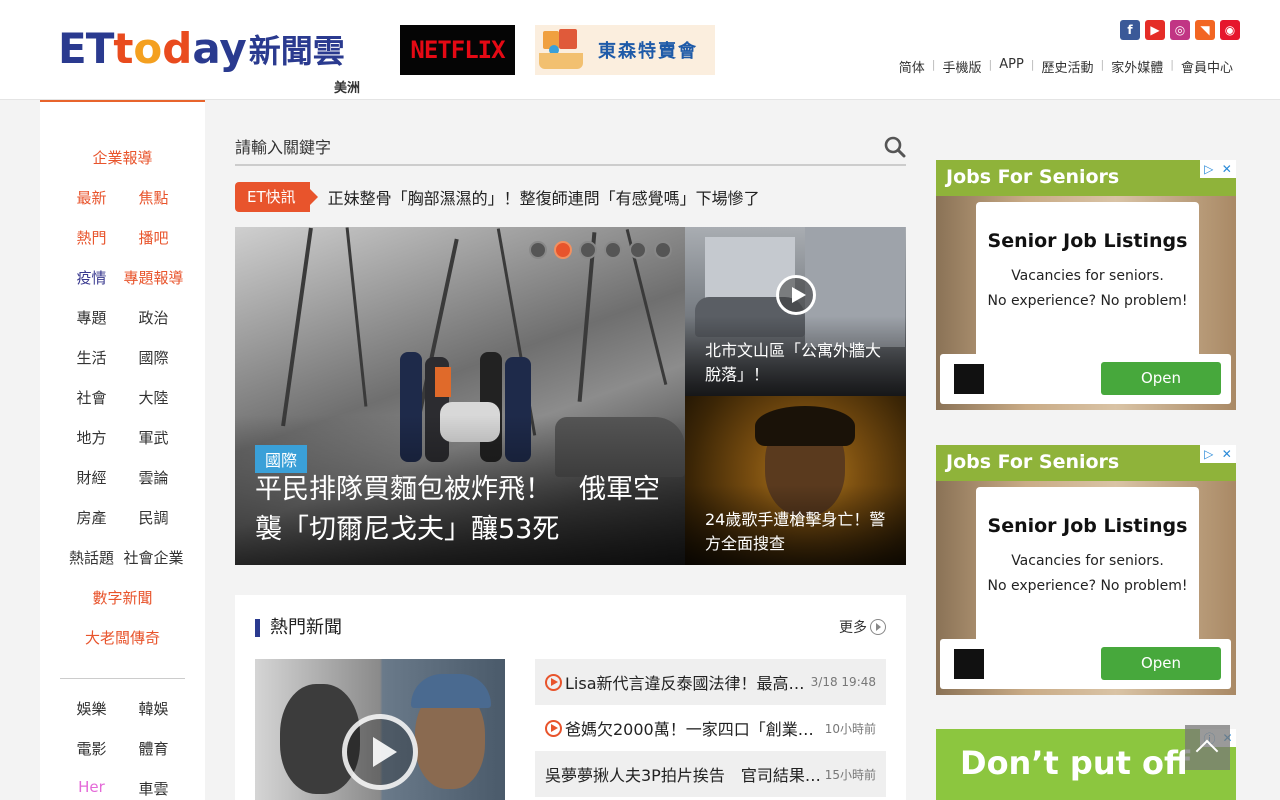 Image resolution: width=1280 pixels, height=800 pixels. Describe the element at coordinates (1130, 30) in the screenshot. I see `facebook-icon: f` at that location.